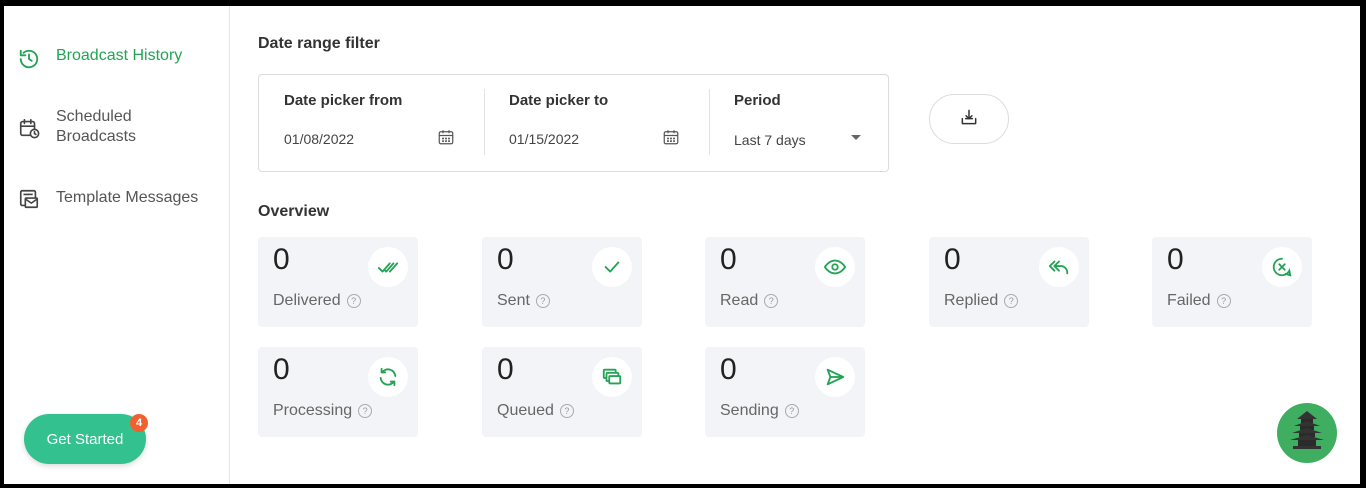 The image size is (1366, 488). I want to click on period-select: Period Last 7 days, so click(799, 123).